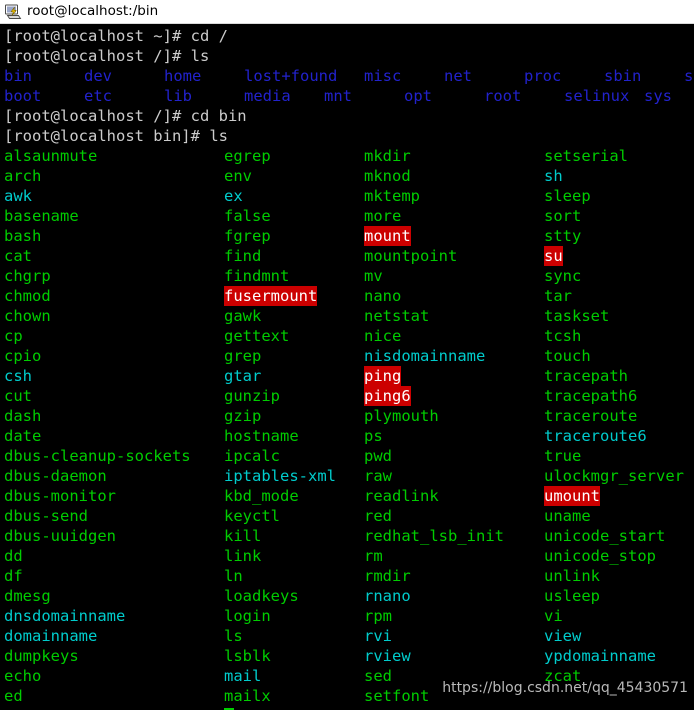  What do you see at coordinates (13, 556) in the screenshot?
I see `bin-entry-dd: dd` at bounding box center [13, 556].